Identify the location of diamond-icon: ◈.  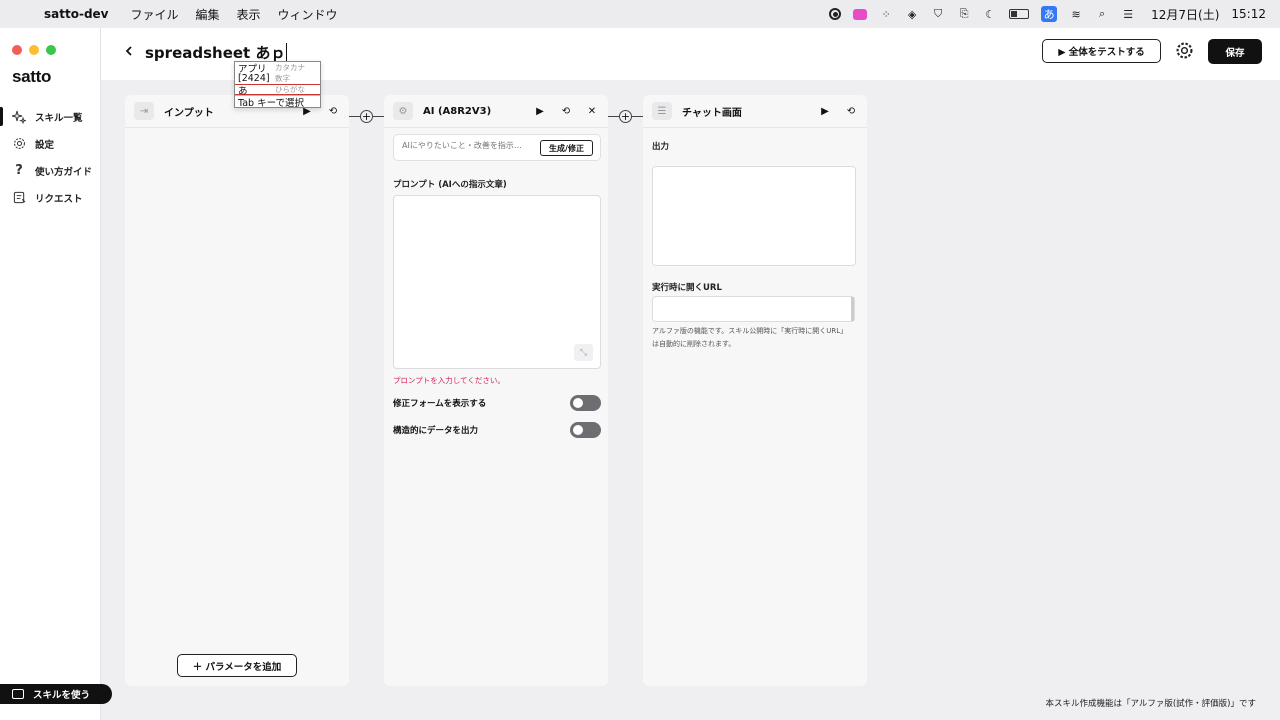
(912, 14).